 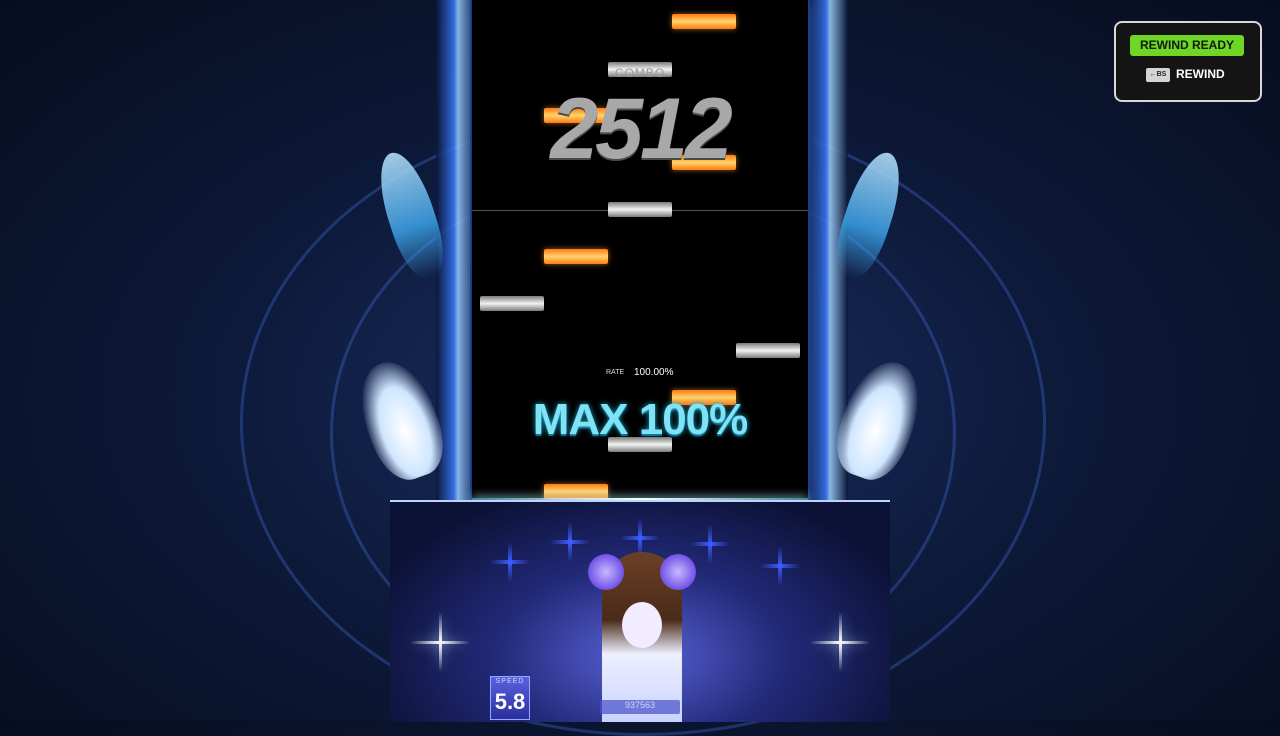 What do you see at coordinates (510, 681) in the screenshot?
I see `speed-label: SPEED` at bounding box center [510, 681].